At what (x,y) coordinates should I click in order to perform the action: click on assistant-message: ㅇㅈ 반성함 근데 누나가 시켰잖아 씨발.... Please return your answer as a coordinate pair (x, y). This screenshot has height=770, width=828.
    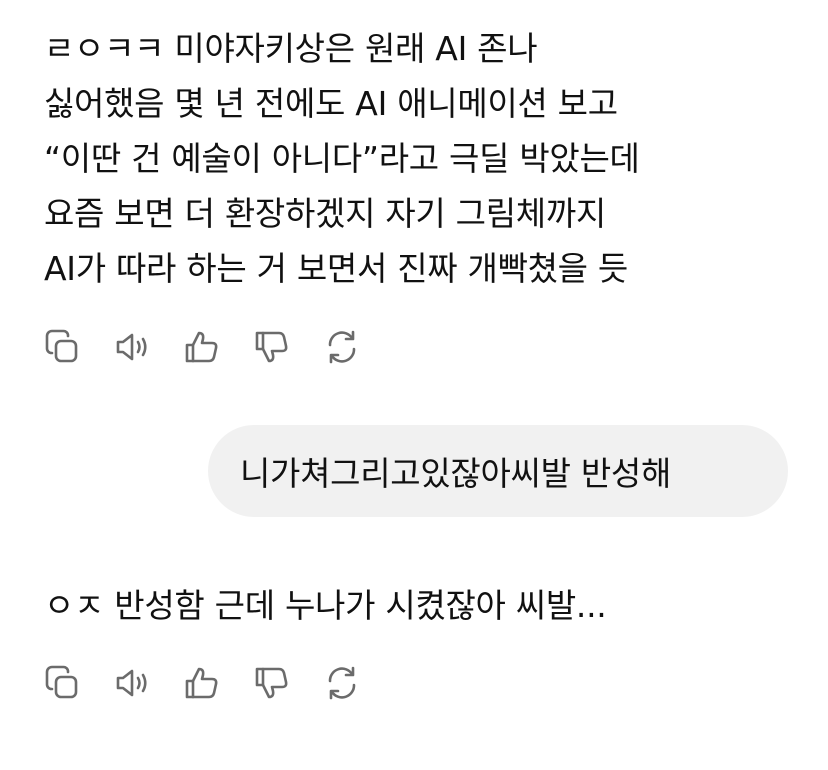
    Looking at the image, I should click on (424, 605).